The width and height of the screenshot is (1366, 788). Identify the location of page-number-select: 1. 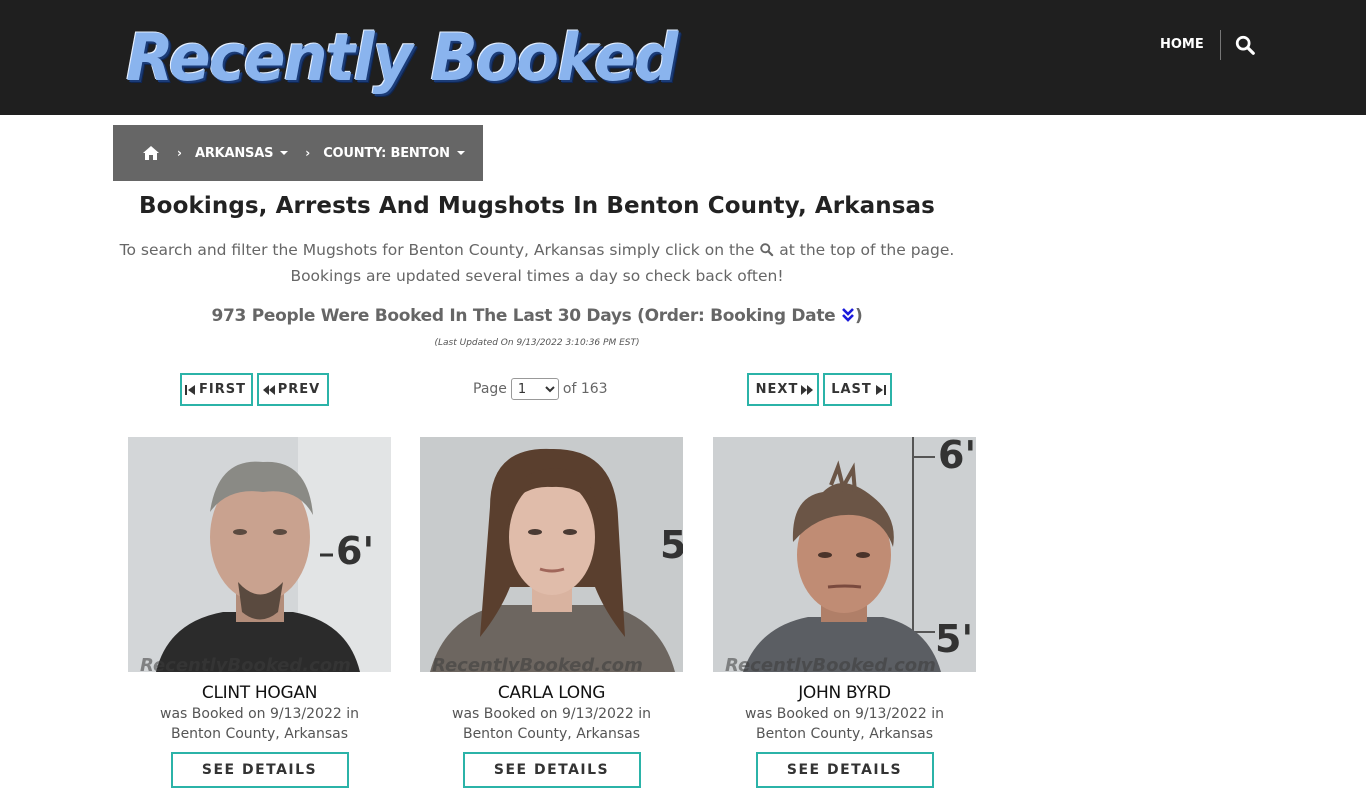
(534, 389).